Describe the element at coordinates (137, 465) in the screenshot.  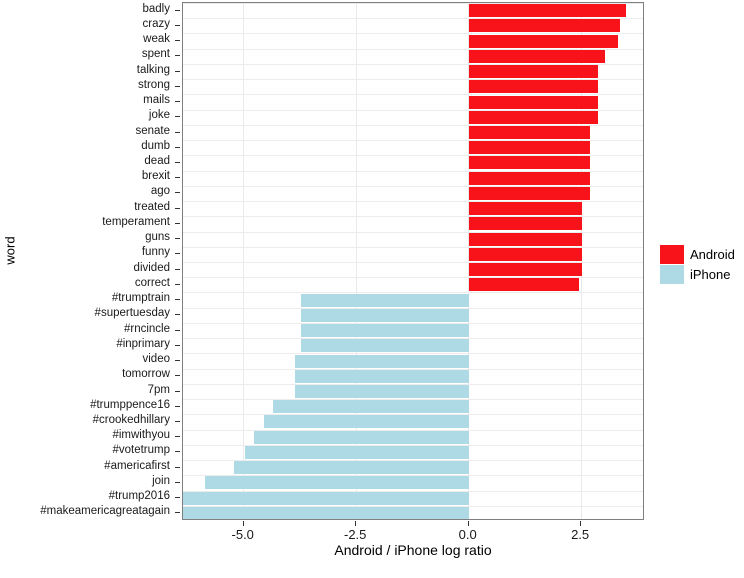
I see `y-axis-tick-label: #americafirst` at that location.